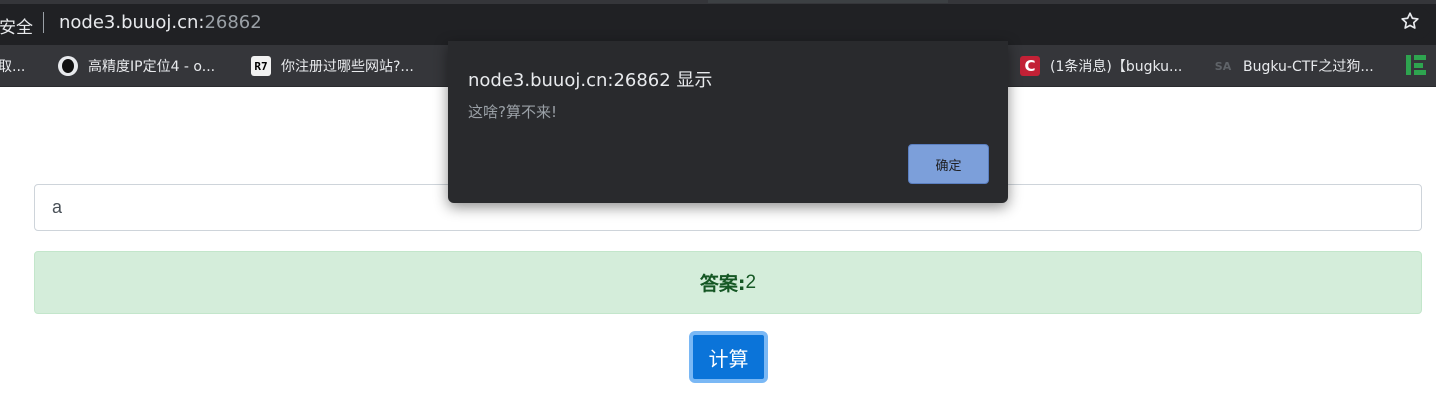 The height and width of the screenshot is (412, 1436). I want to click on answer-alert: 答案: 2, so click(728, 282).